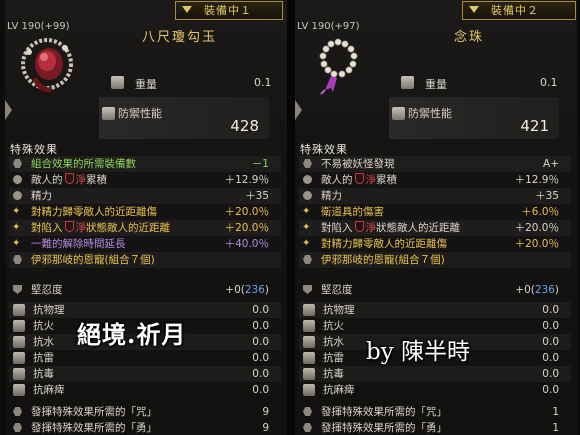 The image size is (580, 435). I want to click on weight-value: 0.1, so click(263, 82).